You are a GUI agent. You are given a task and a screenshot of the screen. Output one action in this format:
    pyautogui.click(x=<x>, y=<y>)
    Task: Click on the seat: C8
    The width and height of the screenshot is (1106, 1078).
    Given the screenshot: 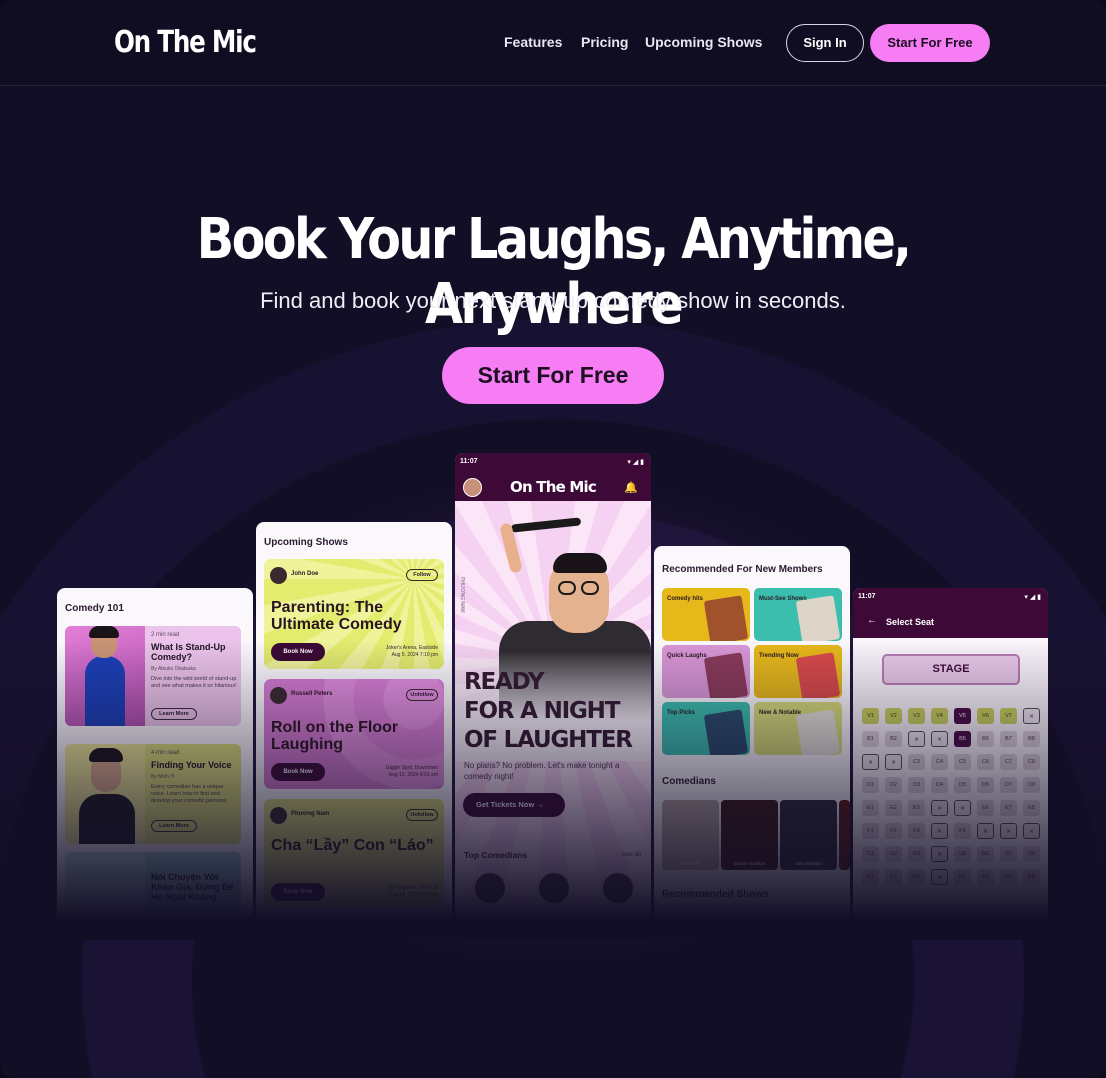 What is the action you would take?
    pyautogui.click(x=1031, y=762)
    